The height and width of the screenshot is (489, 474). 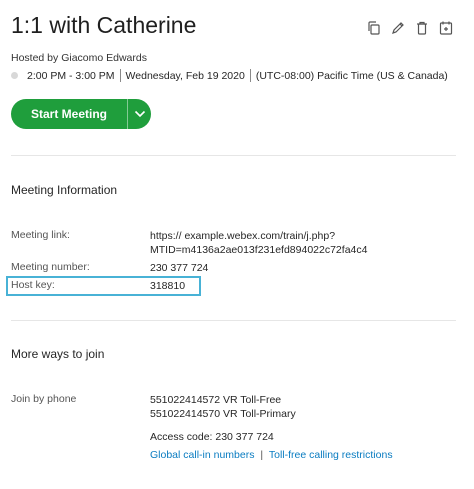 I want to click on access-code: Access code: 230 377 724, so click(x=212, y=437).